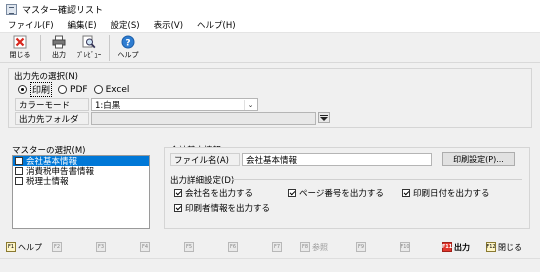 This screenshot has height=272, width=540. What do you see at coordinates (20, 42) in the screenshot?
I see `close-icon` at bounding box center [20, 42].